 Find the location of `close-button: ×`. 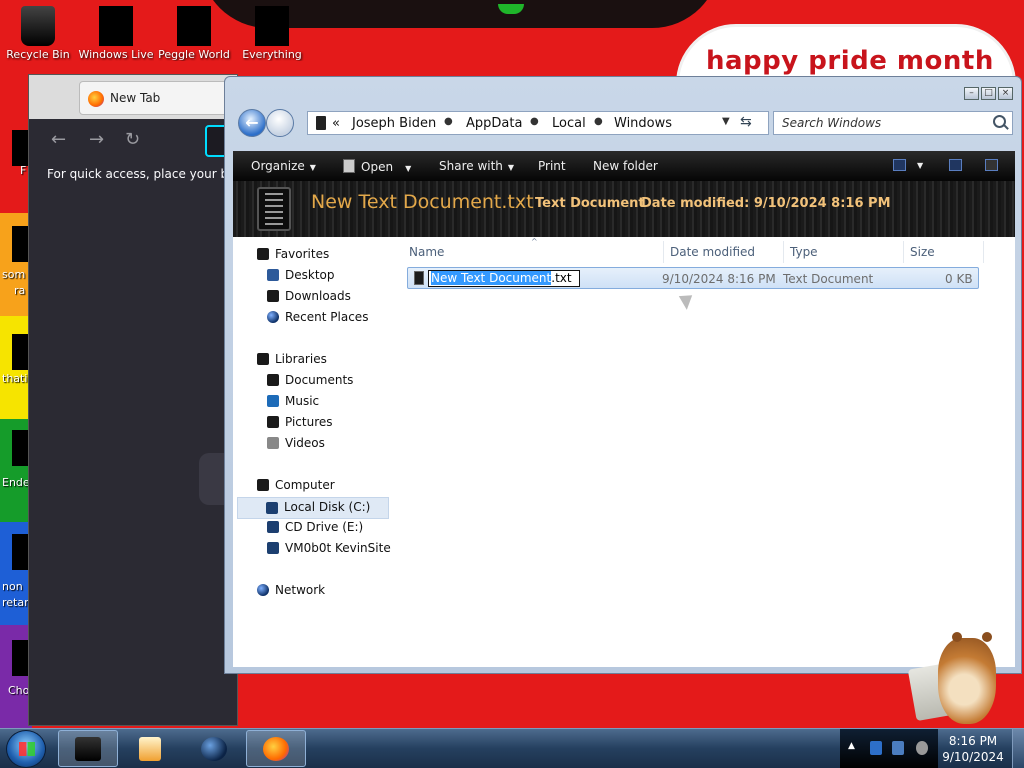

close-button: × is located at coordinates (1005, 93).